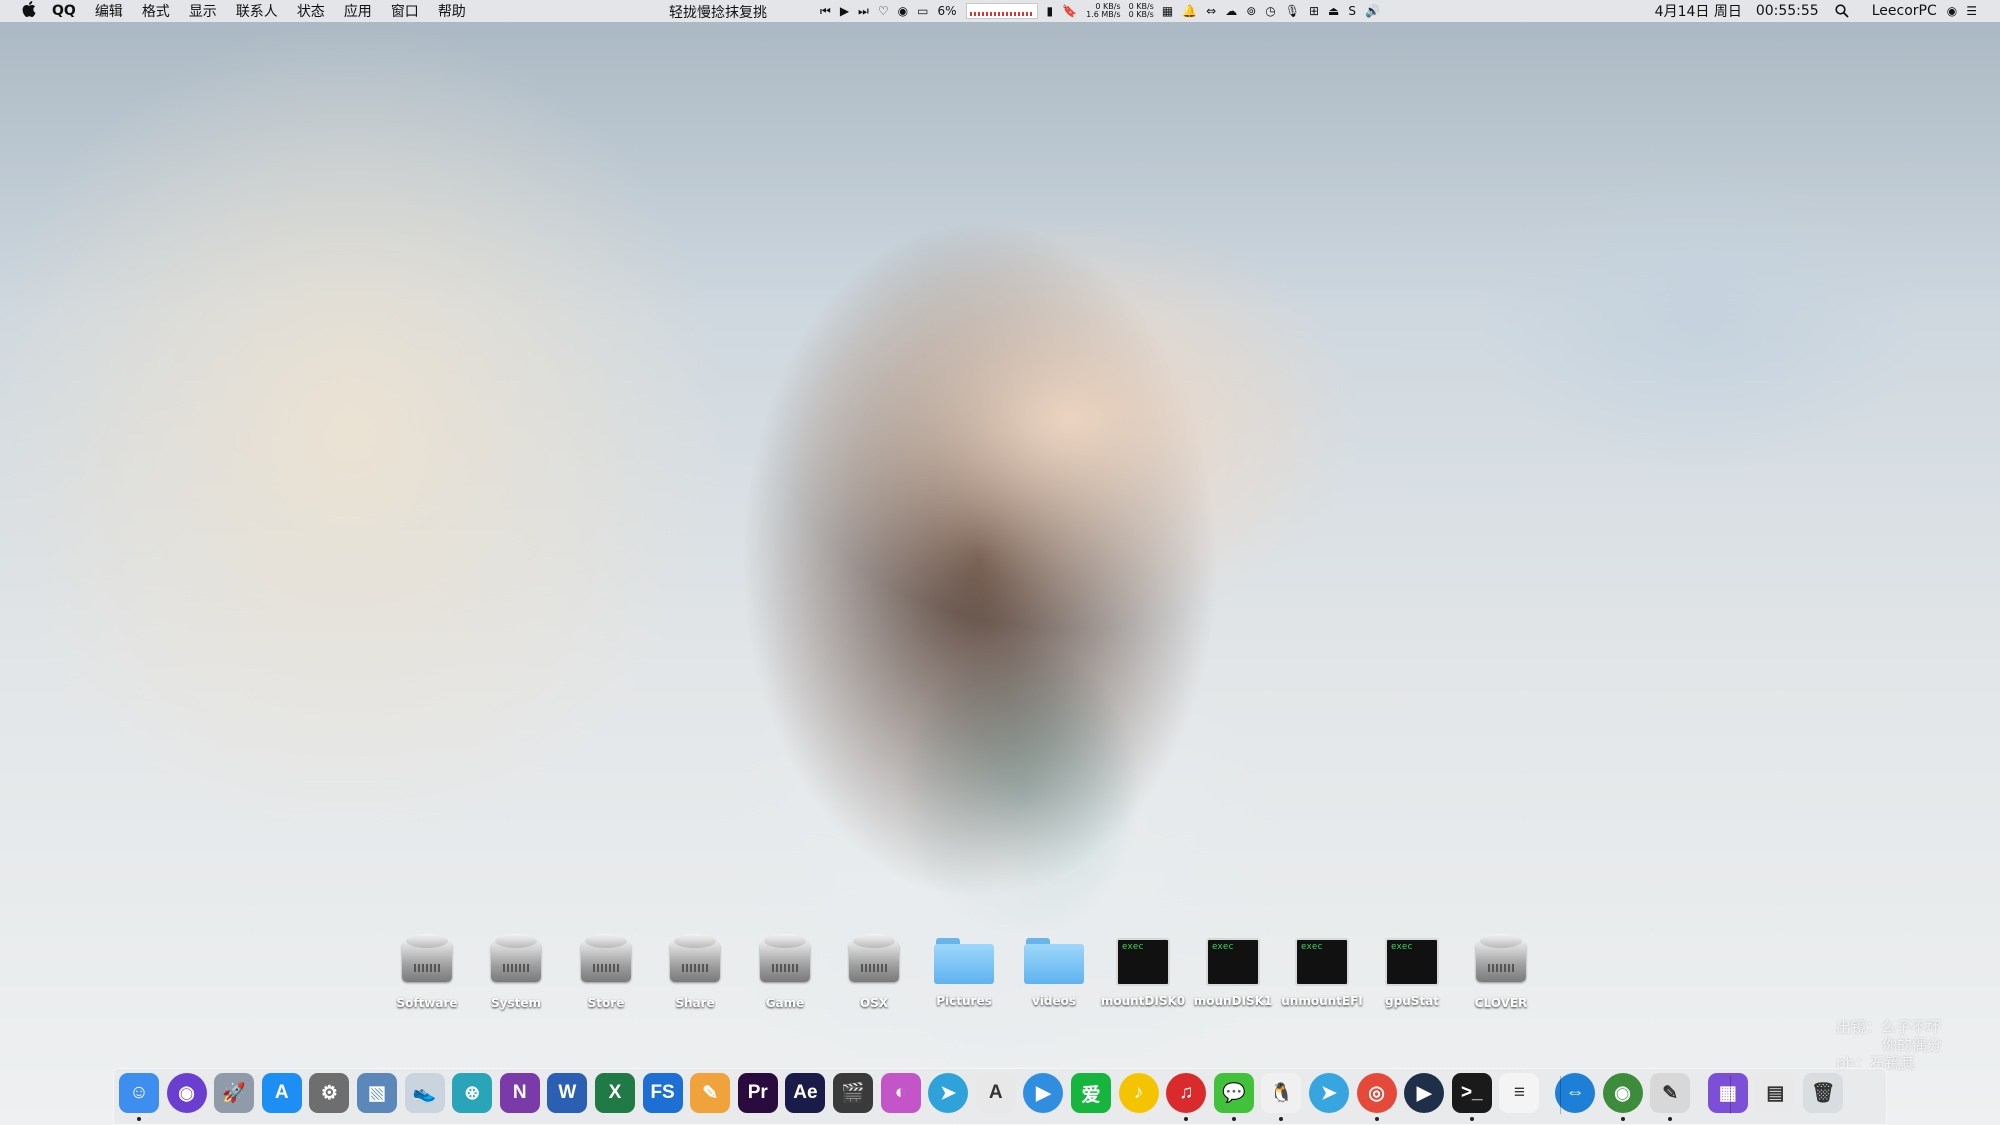 This screenshot has width=2000, height=1125. Describe the element at coordinates (427, 970) in the screenshot. I see `desktop-disk-software: Software` at that location.